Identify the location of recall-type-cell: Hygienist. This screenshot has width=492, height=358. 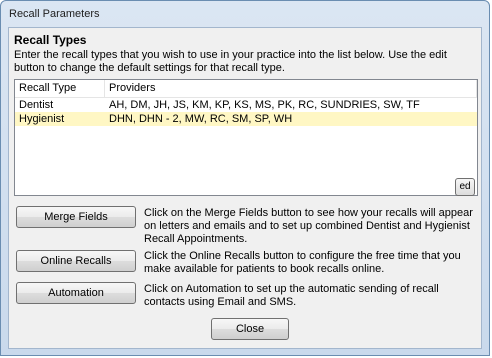
(42, 119).